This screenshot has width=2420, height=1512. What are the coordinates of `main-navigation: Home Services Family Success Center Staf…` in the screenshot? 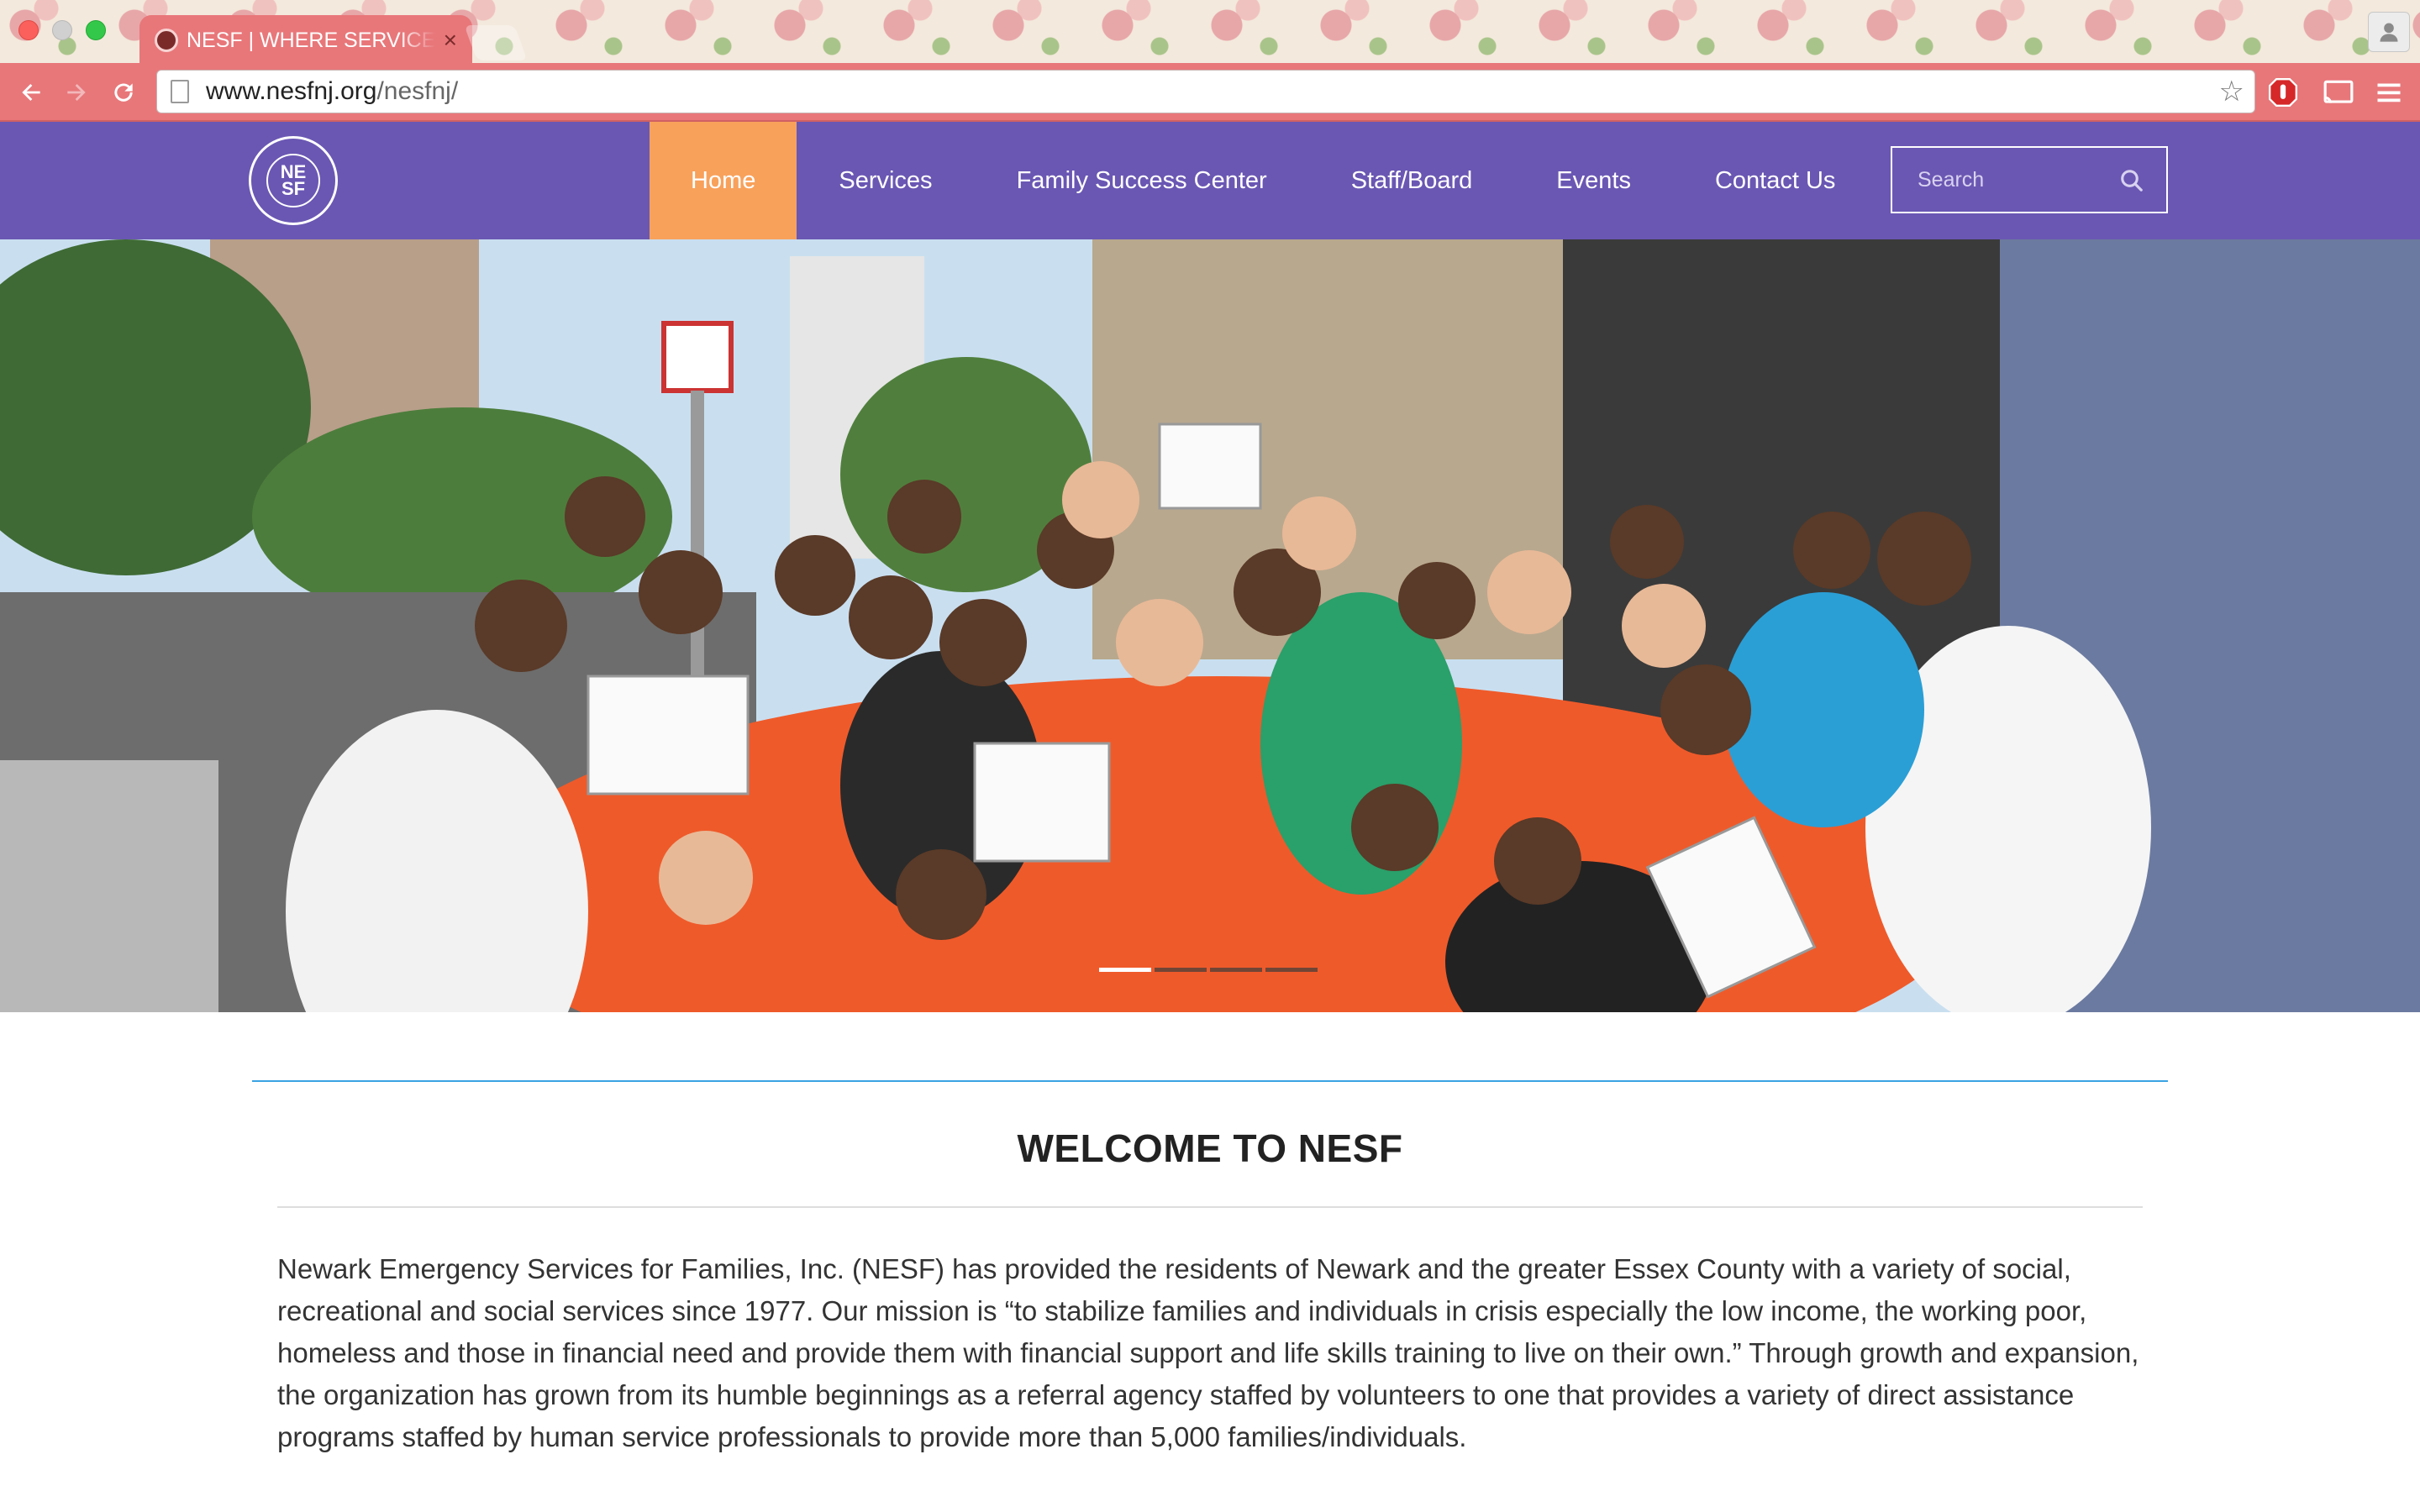 It's located at (1263, 180).